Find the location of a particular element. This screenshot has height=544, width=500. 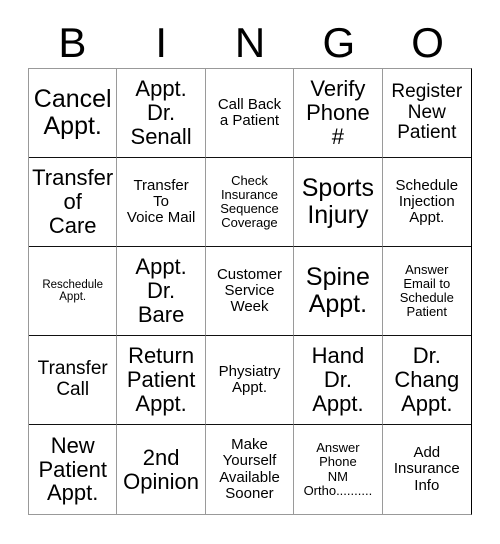

bingo-cell-o2: Schedule Injection Appt. is located at coordinates (426, 202).